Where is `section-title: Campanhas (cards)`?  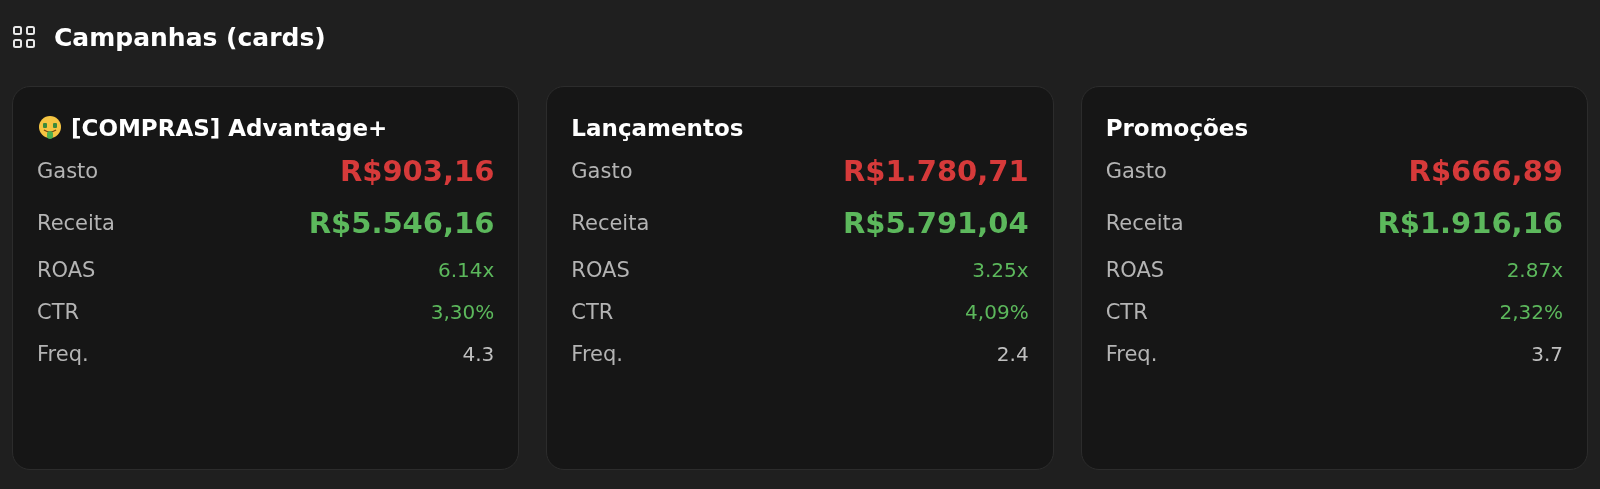 section-title: Campanhas (cards) is located at coordinates (190, 37).